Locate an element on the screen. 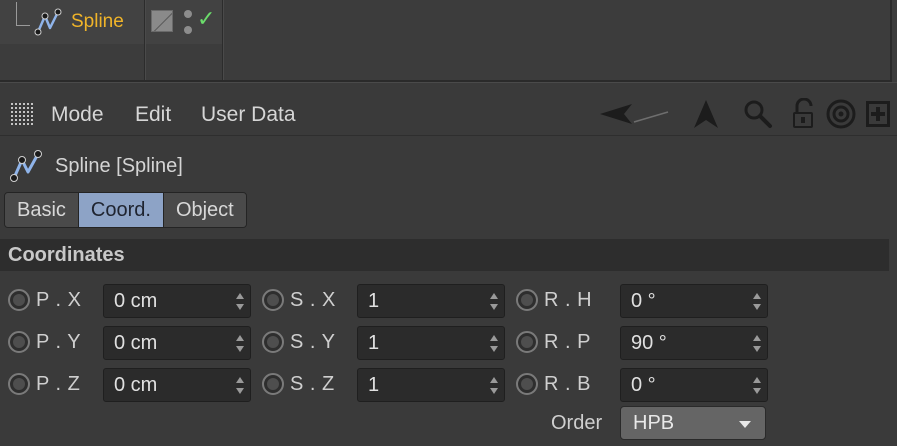  object-tags-cell: ✓ is located at coordinates (184, 22).